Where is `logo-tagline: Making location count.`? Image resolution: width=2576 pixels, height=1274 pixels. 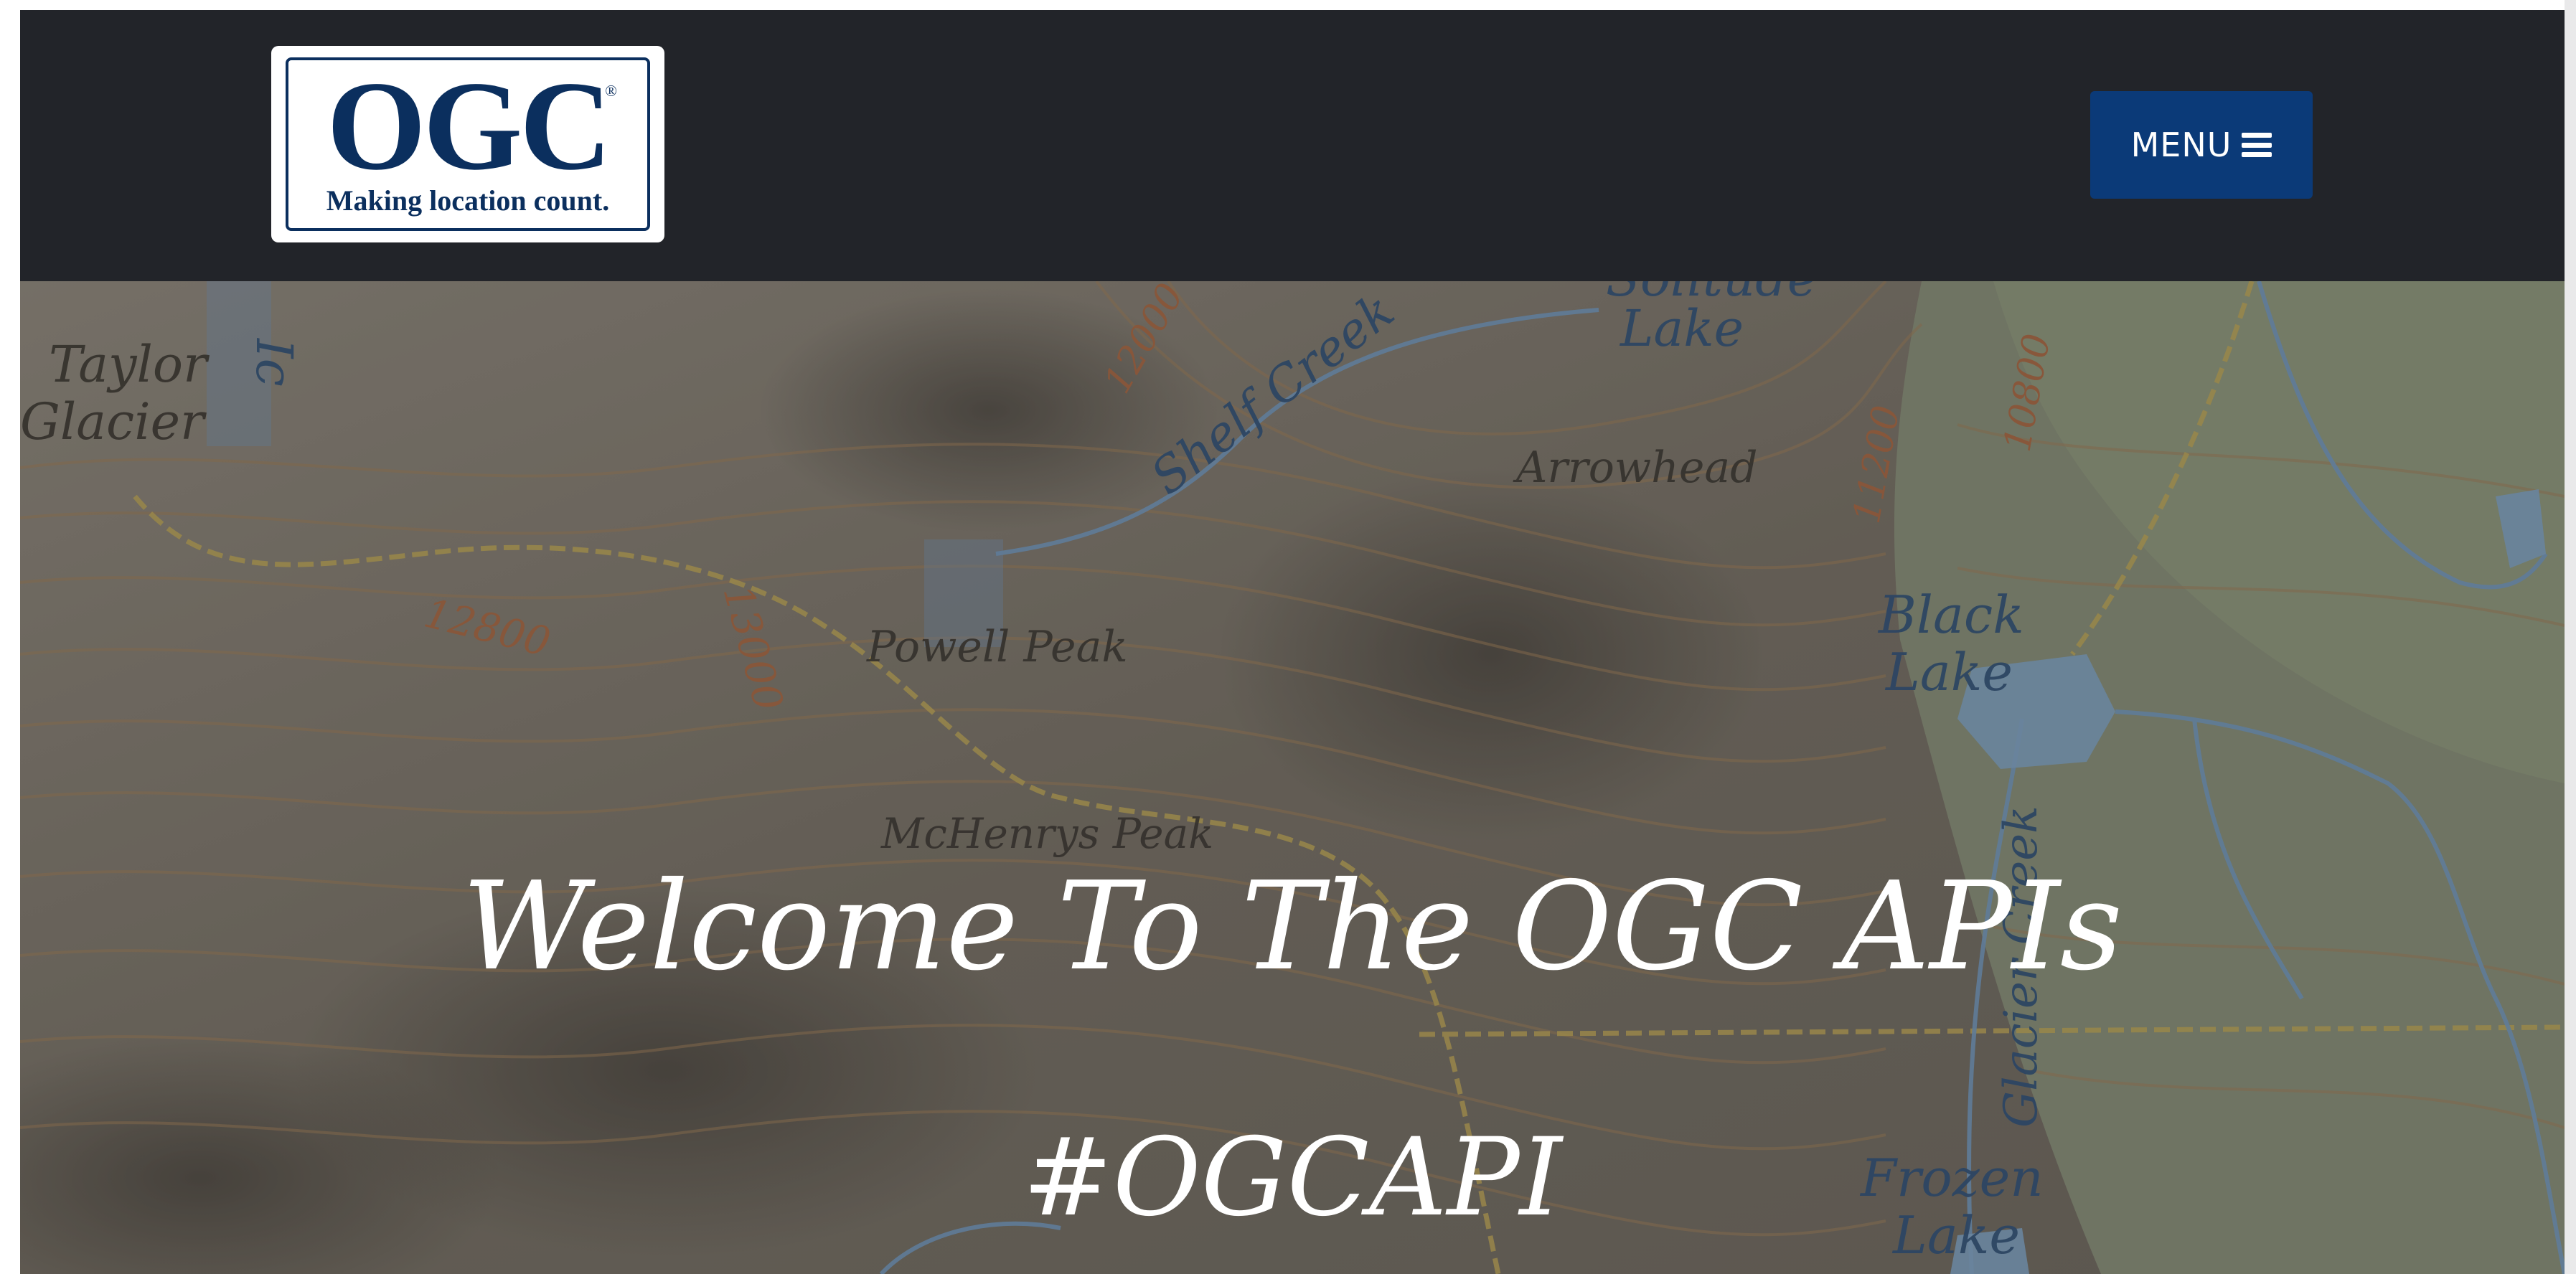 logo-tagline: Making location count. is located at coordinates (468, 200).